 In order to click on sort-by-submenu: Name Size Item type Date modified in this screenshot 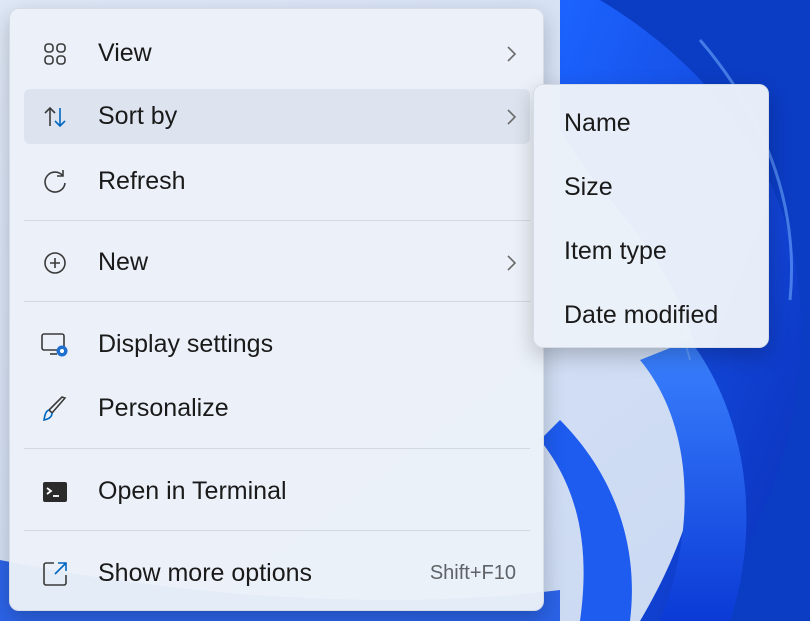, I will do `click(651, 216)`.